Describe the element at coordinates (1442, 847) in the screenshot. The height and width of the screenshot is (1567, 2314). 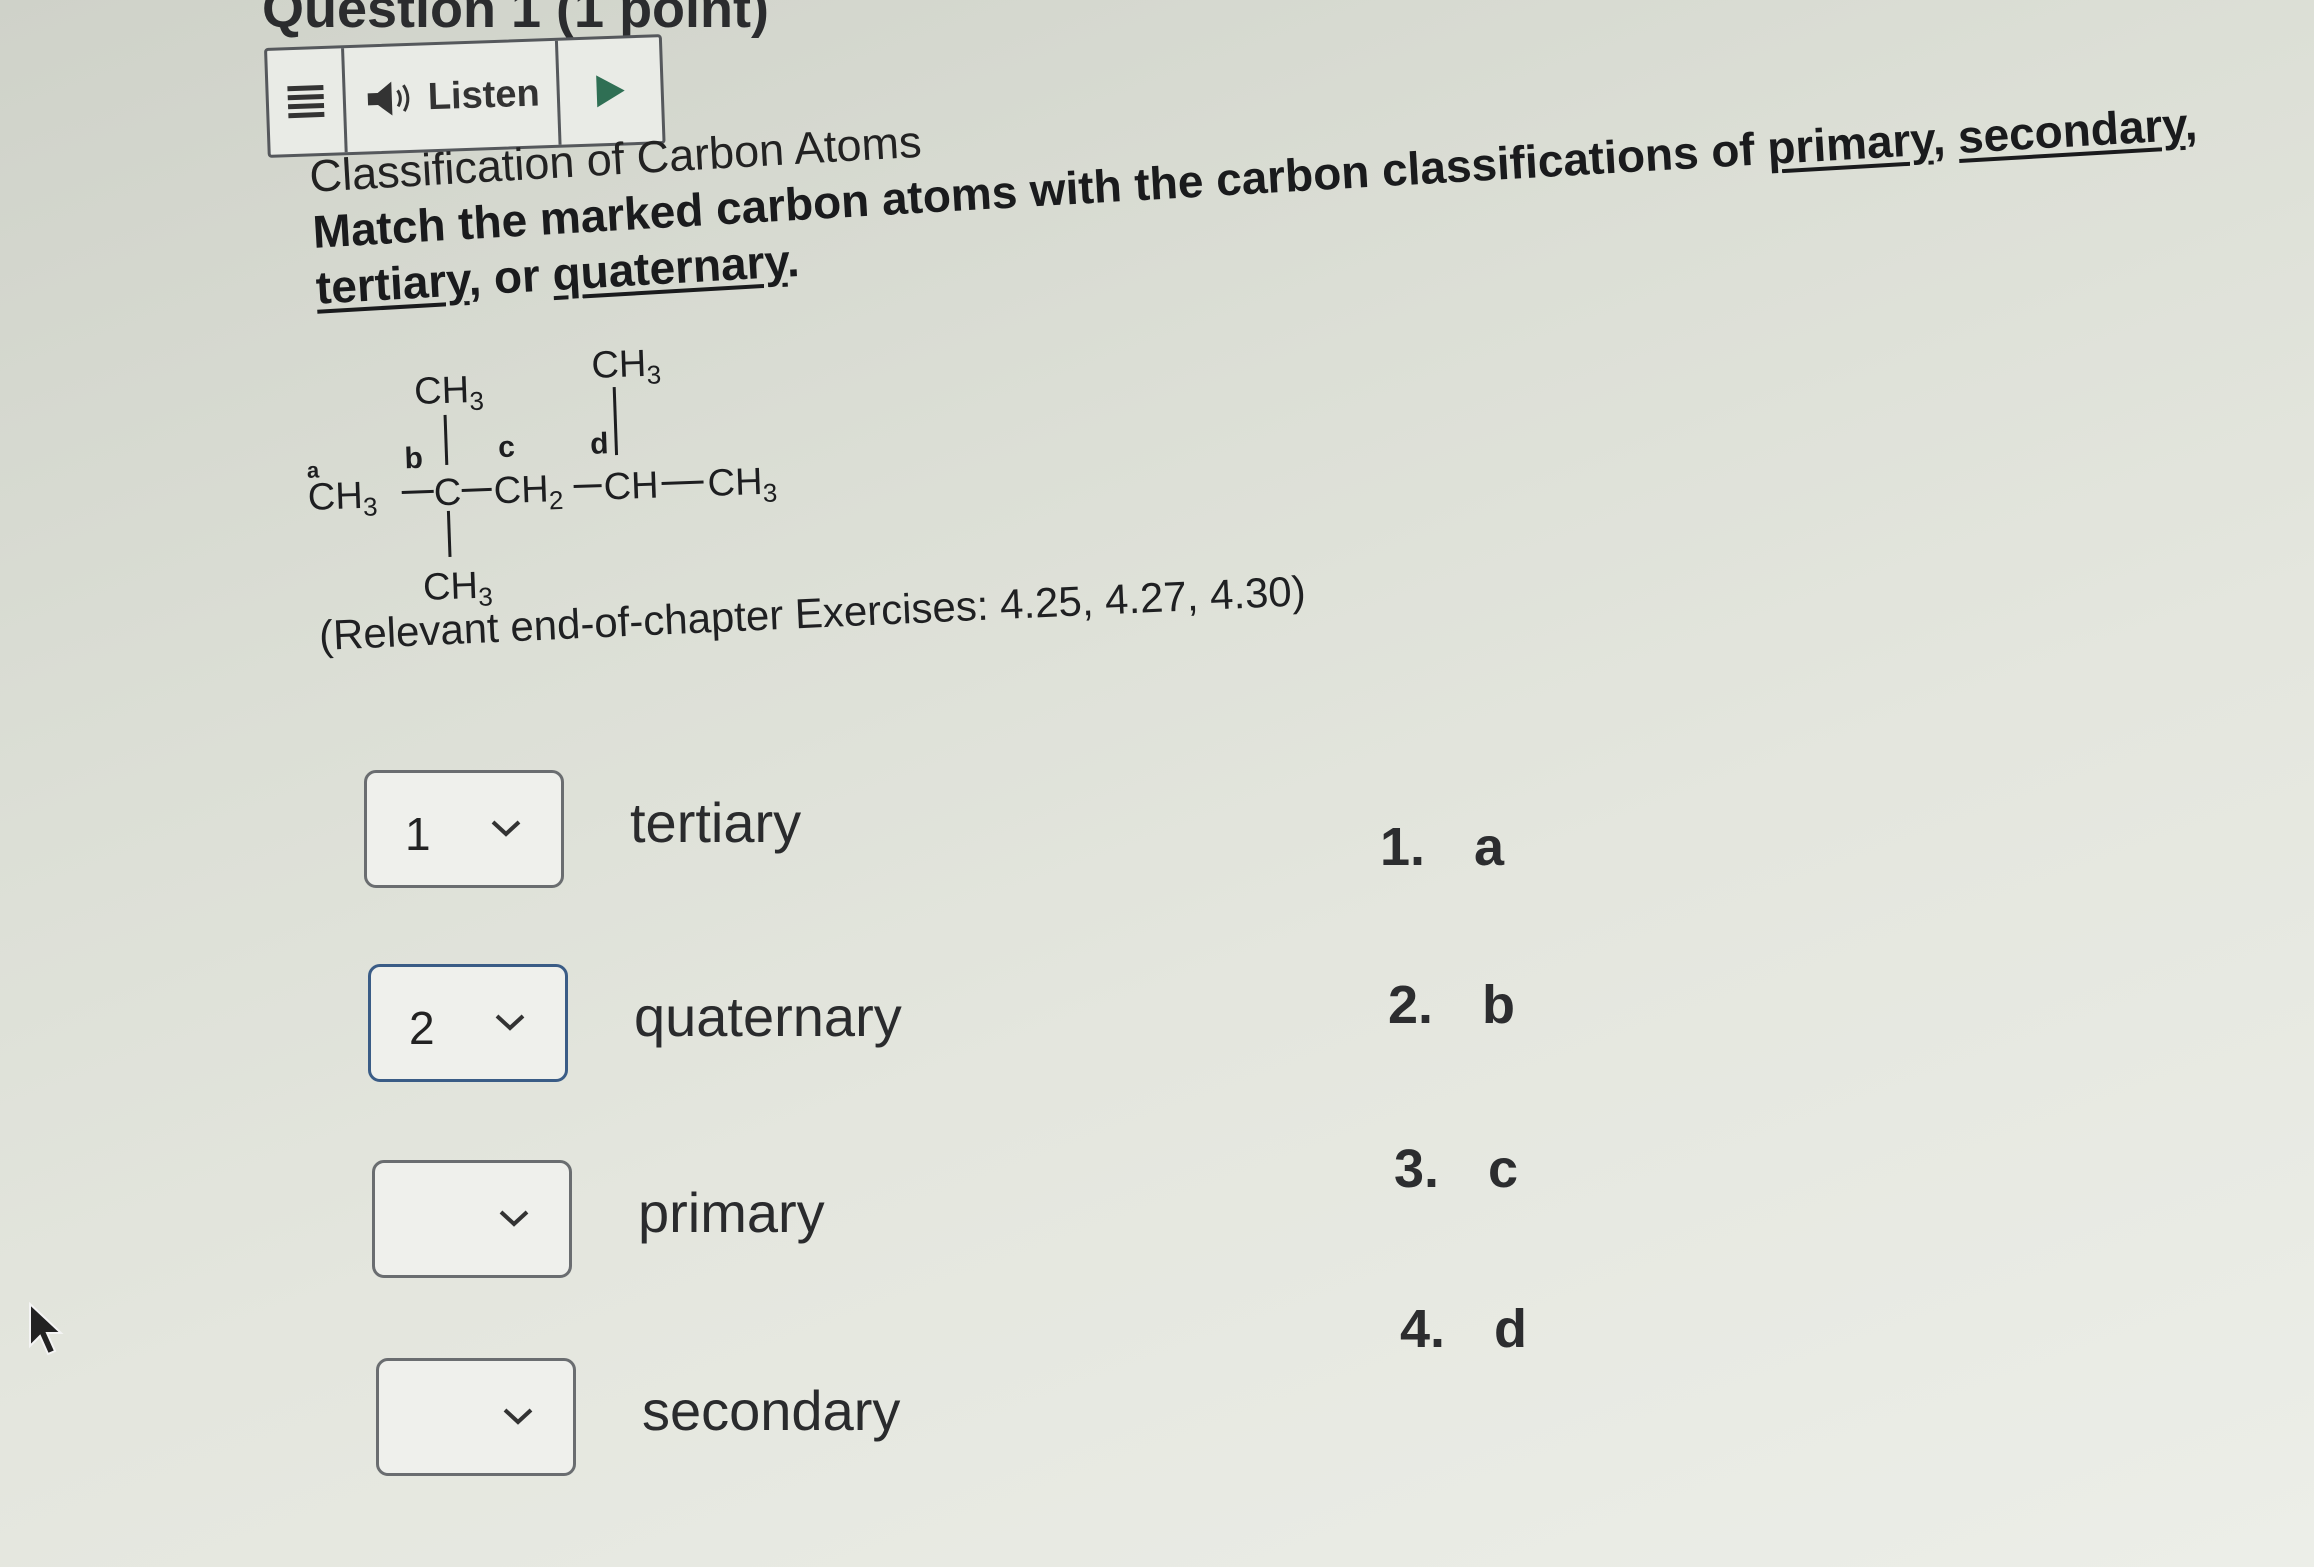
I see `answer-item: 1. a` at that location.